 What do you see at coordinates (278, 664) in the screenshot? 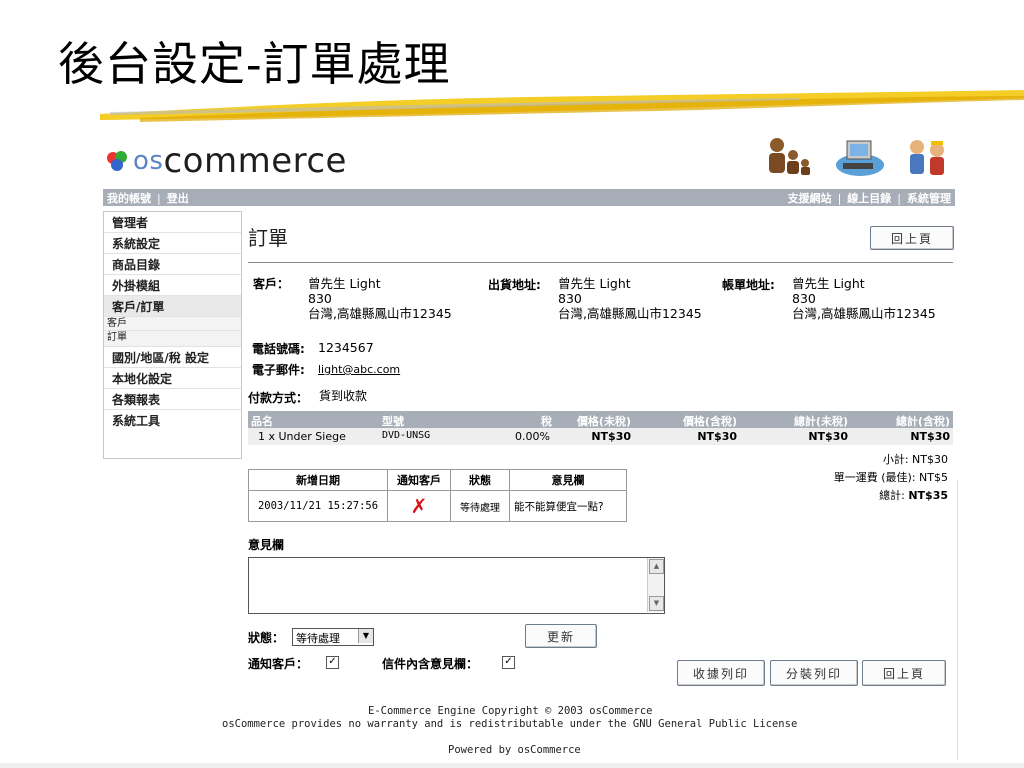
I see `notify-customer-label: 通知客戶：` at bounding box center [278, 664].